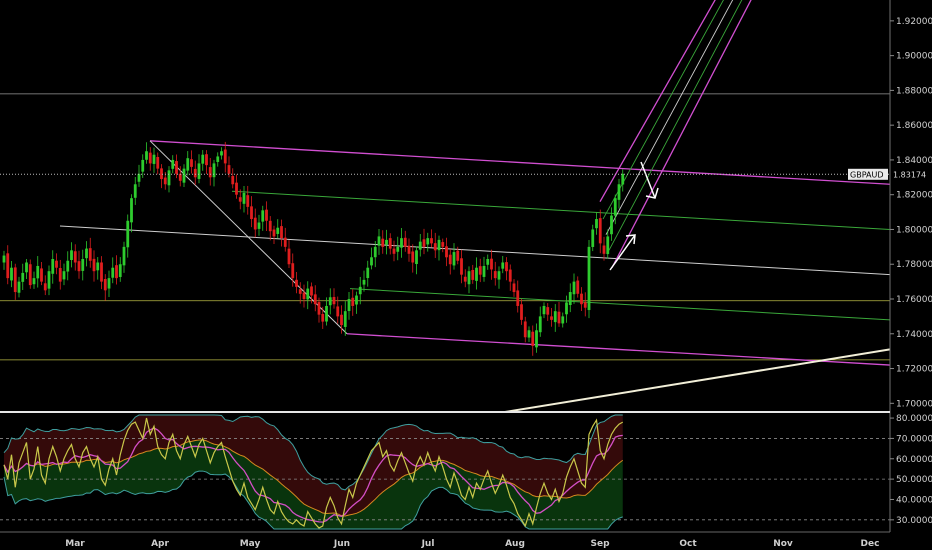 The width and height of the screenshot is (932, 550). Describe the element at coordinates (909, 174) in the screenshot. I see `current-price-value: 1.83174` at that location.